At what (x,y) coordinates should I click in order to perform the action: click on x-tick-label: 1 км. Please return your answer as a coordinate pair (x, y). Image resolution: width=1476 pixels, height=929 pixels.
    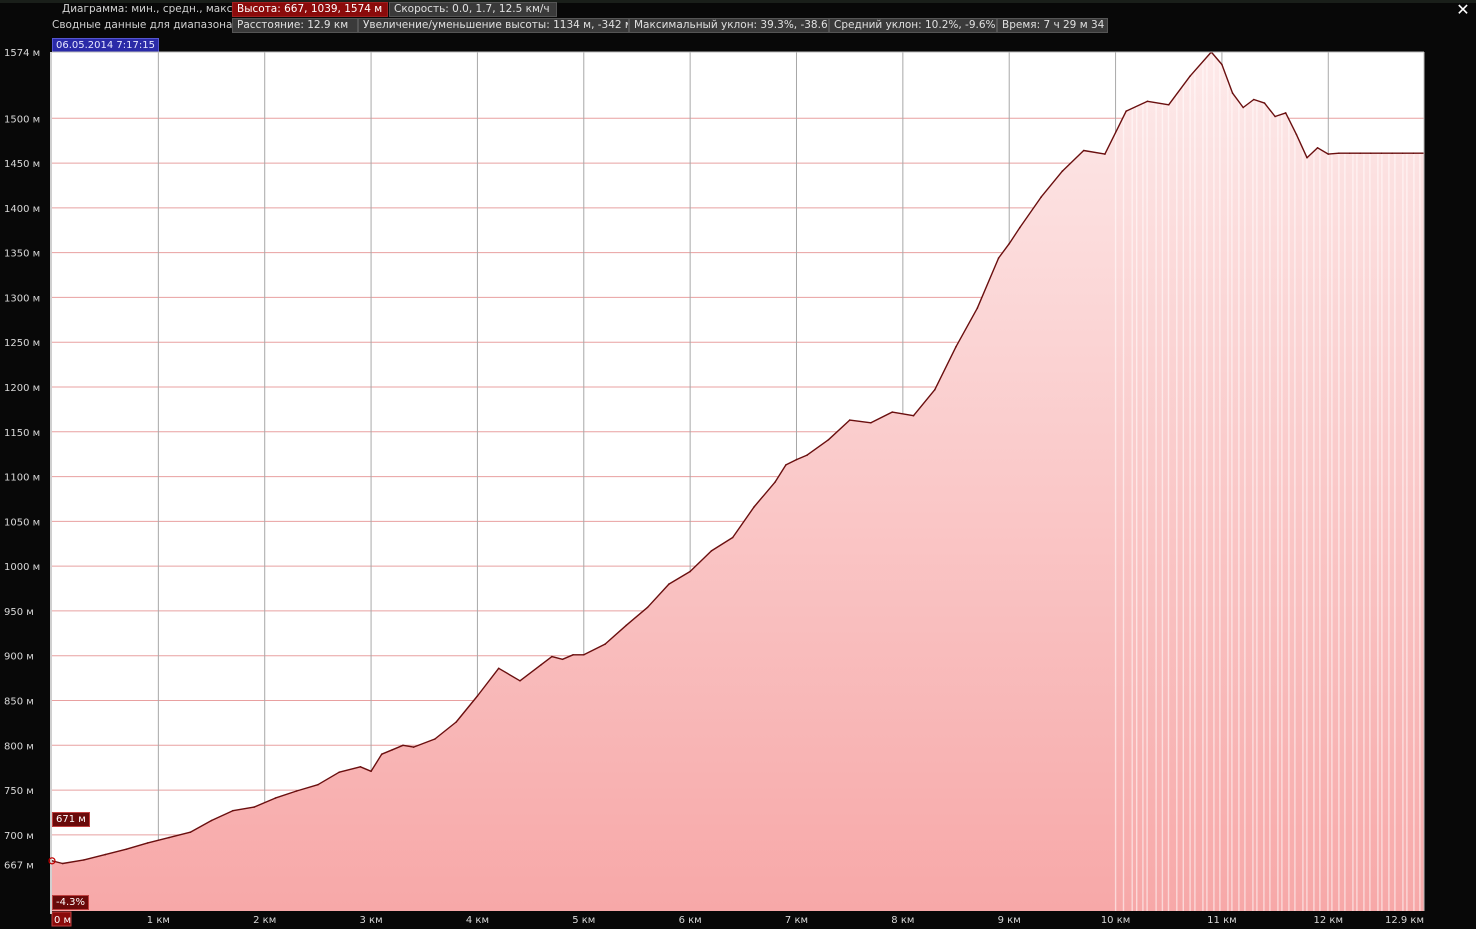
    Looking at the image, I should click on (158, 920).